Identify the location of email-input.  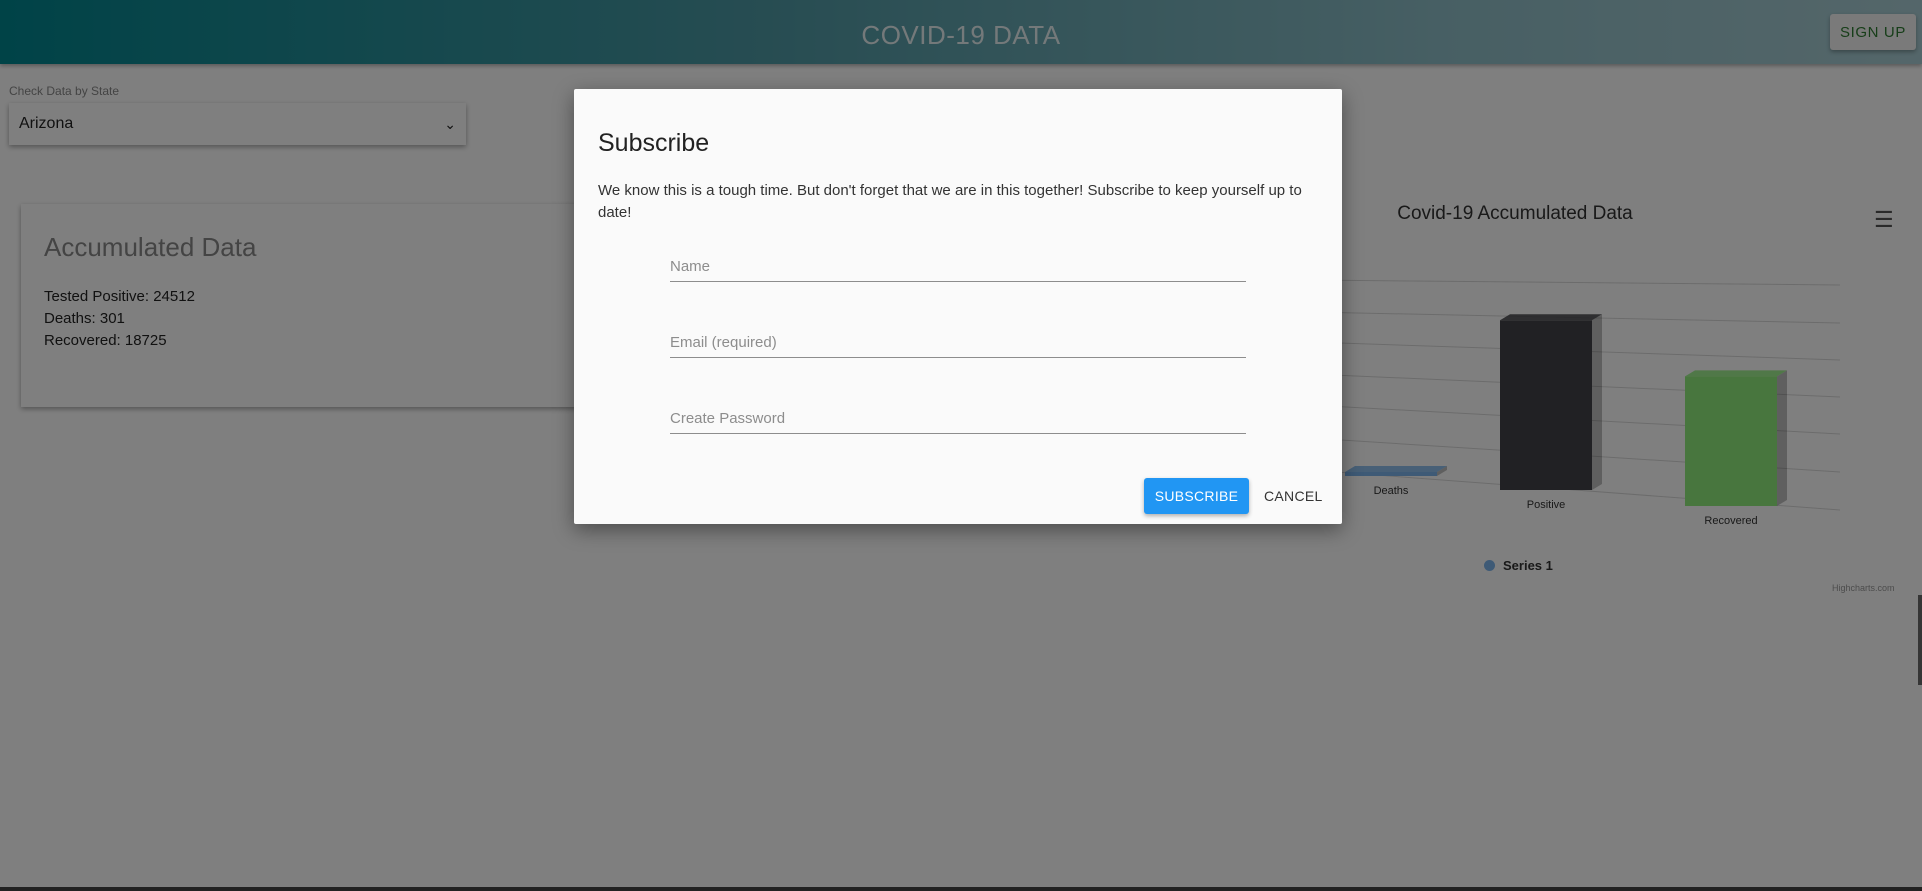
(958, 342).